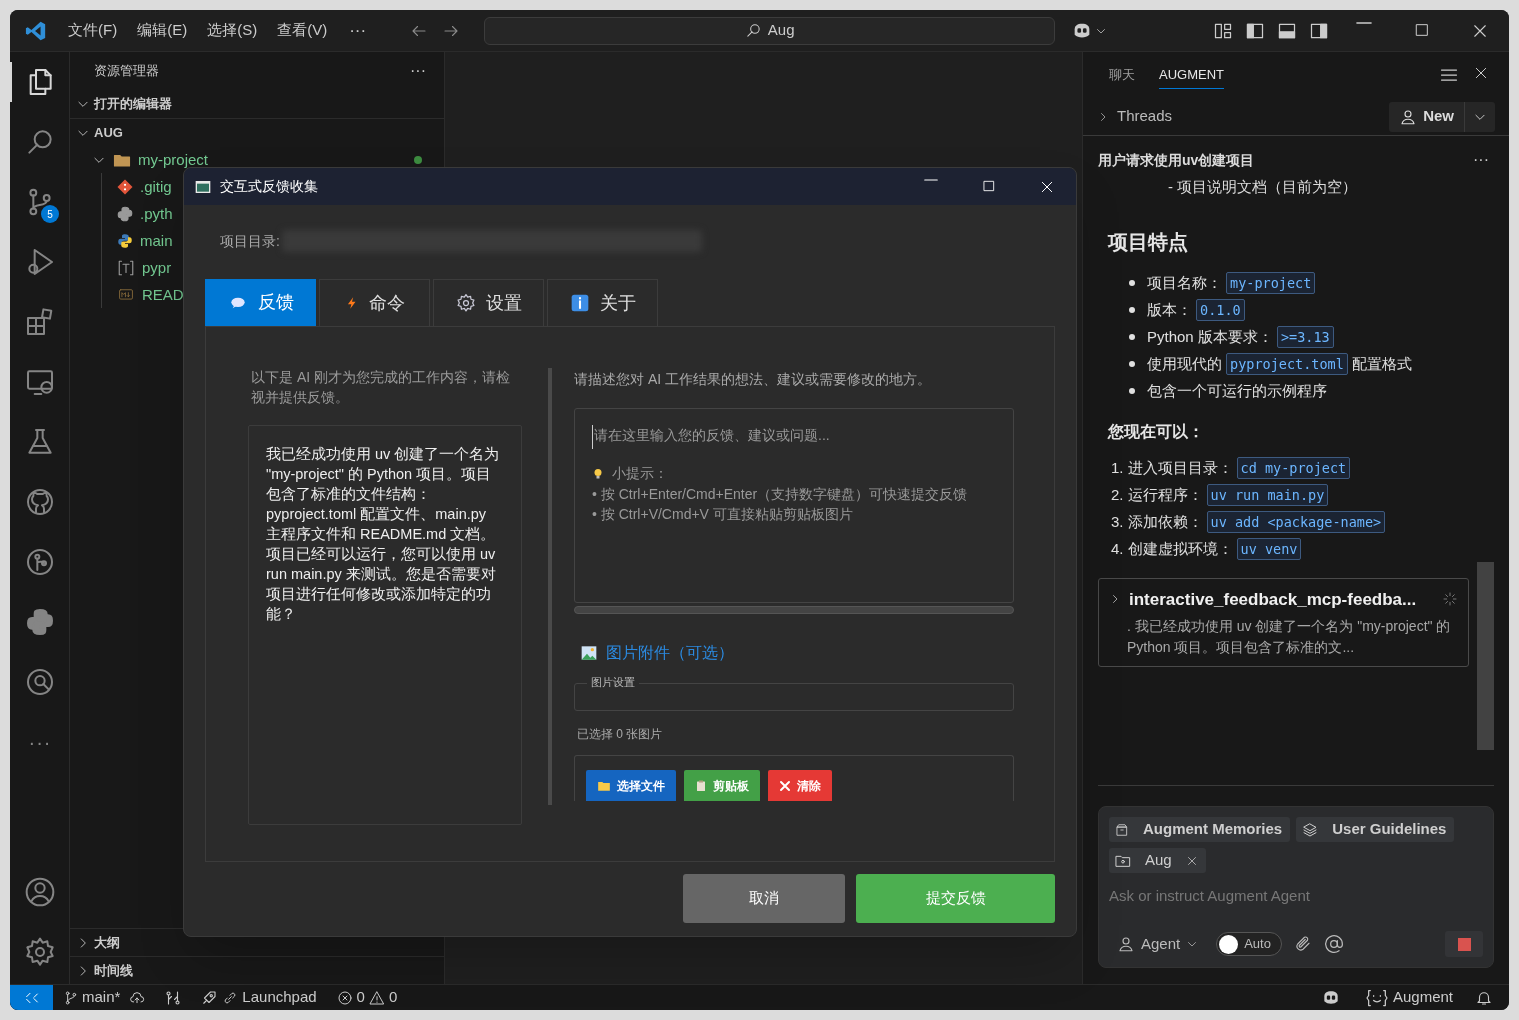  Describe the element at coordinates (1485, 656) in the screenshot. I see `scrollbar-thumb` at that location.